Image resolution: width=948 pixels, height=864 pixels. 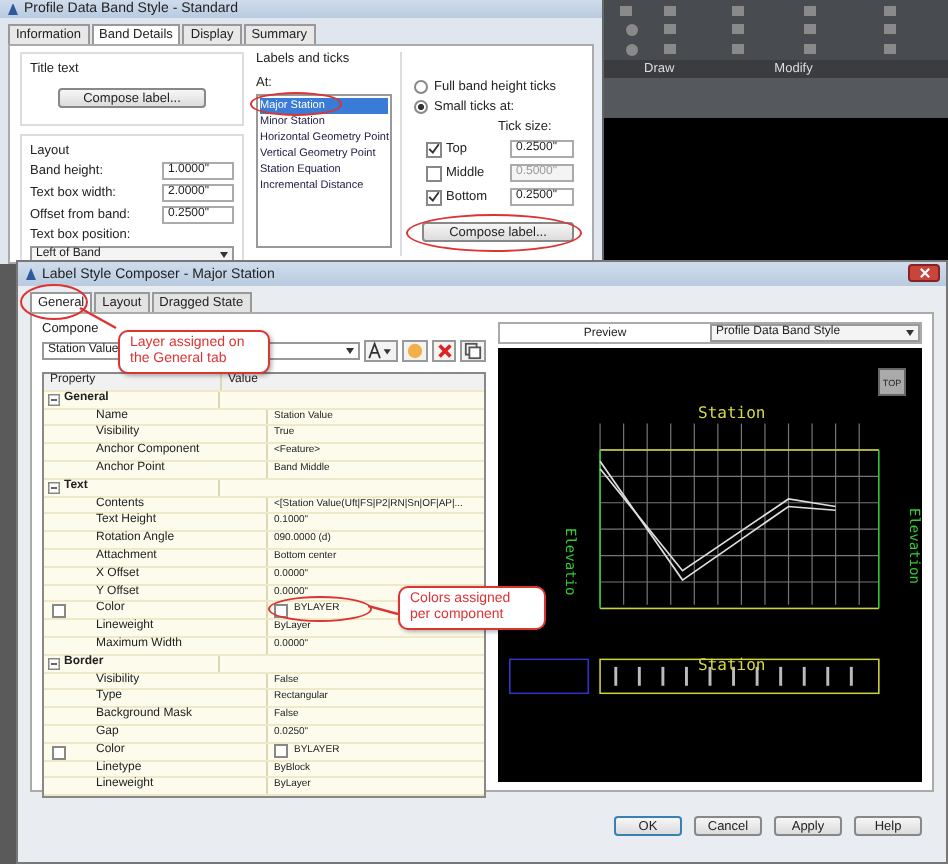 I want to click on close-icon, so click(x=924, y=273).